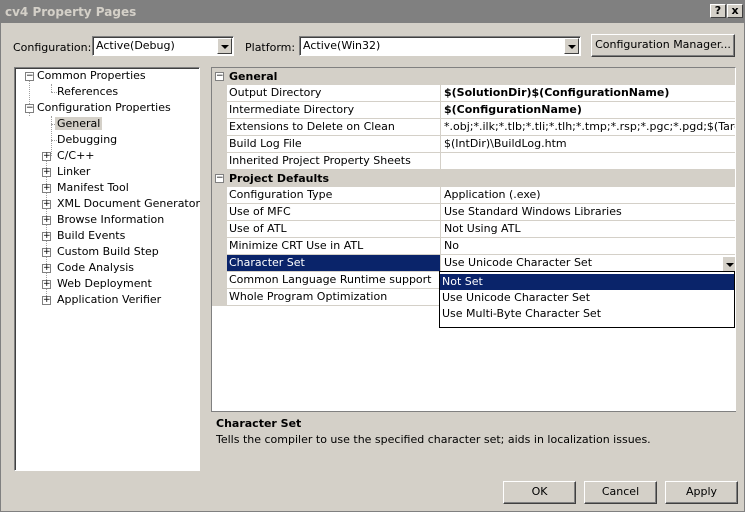 The height and width of the screenshot is (512, 745). I want to click on help-button: ?, so click(718, 11).